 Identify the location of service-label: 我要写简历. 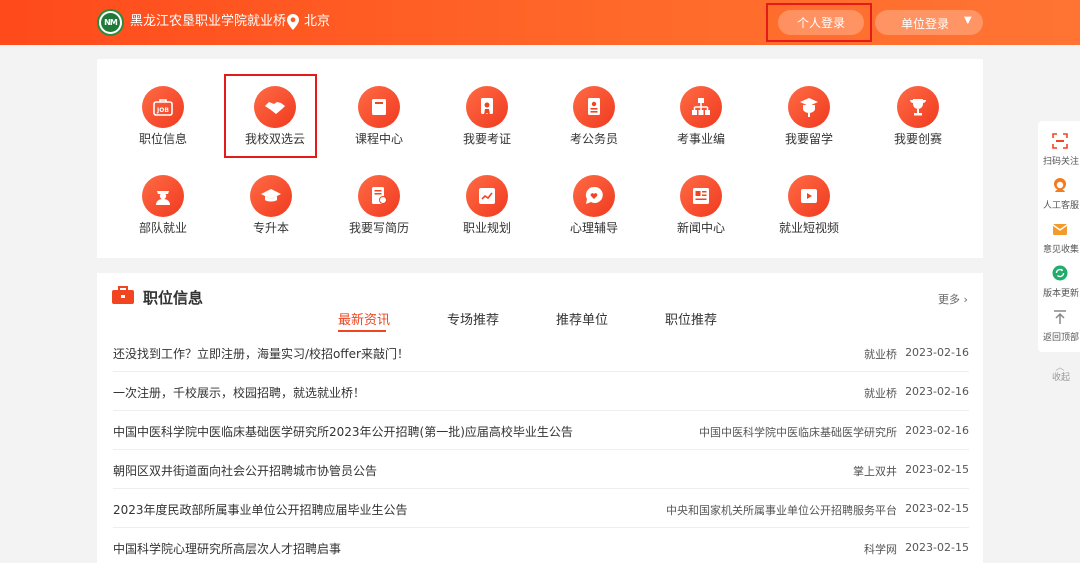
(378, 228).